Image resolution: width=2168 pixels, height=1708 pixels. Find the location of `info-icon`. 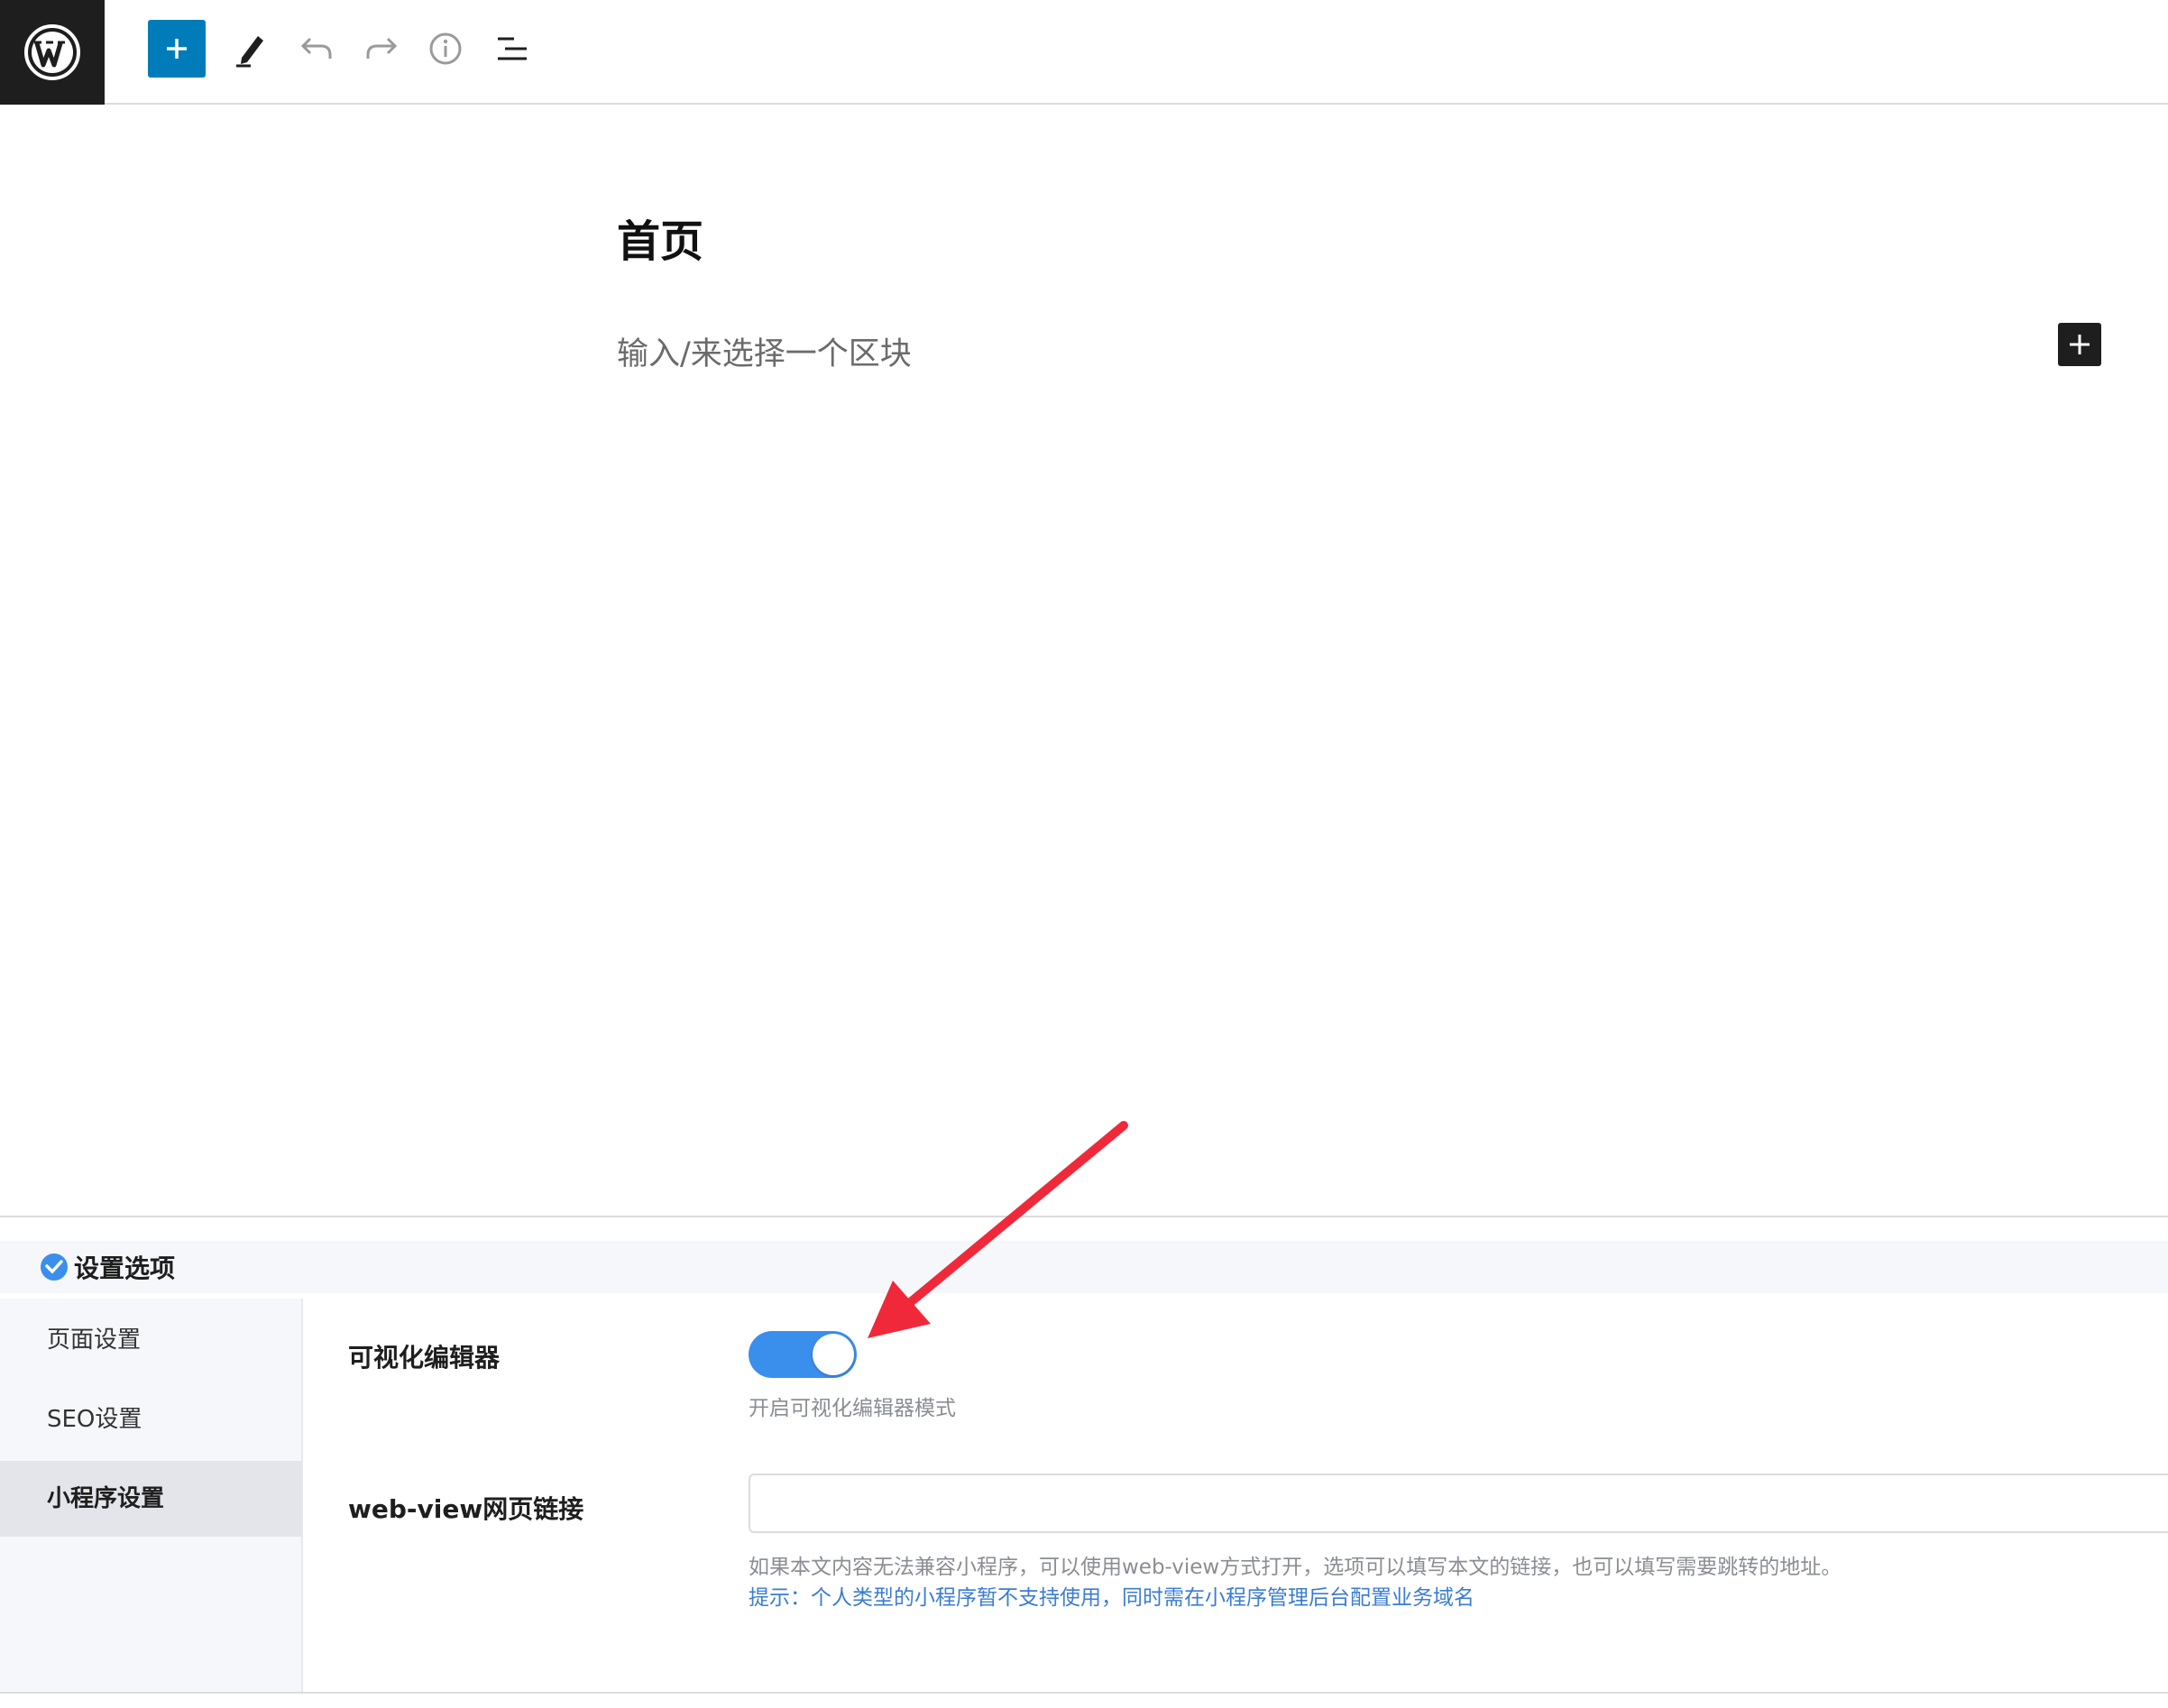

info-icon is located at coordinates (445, 48).